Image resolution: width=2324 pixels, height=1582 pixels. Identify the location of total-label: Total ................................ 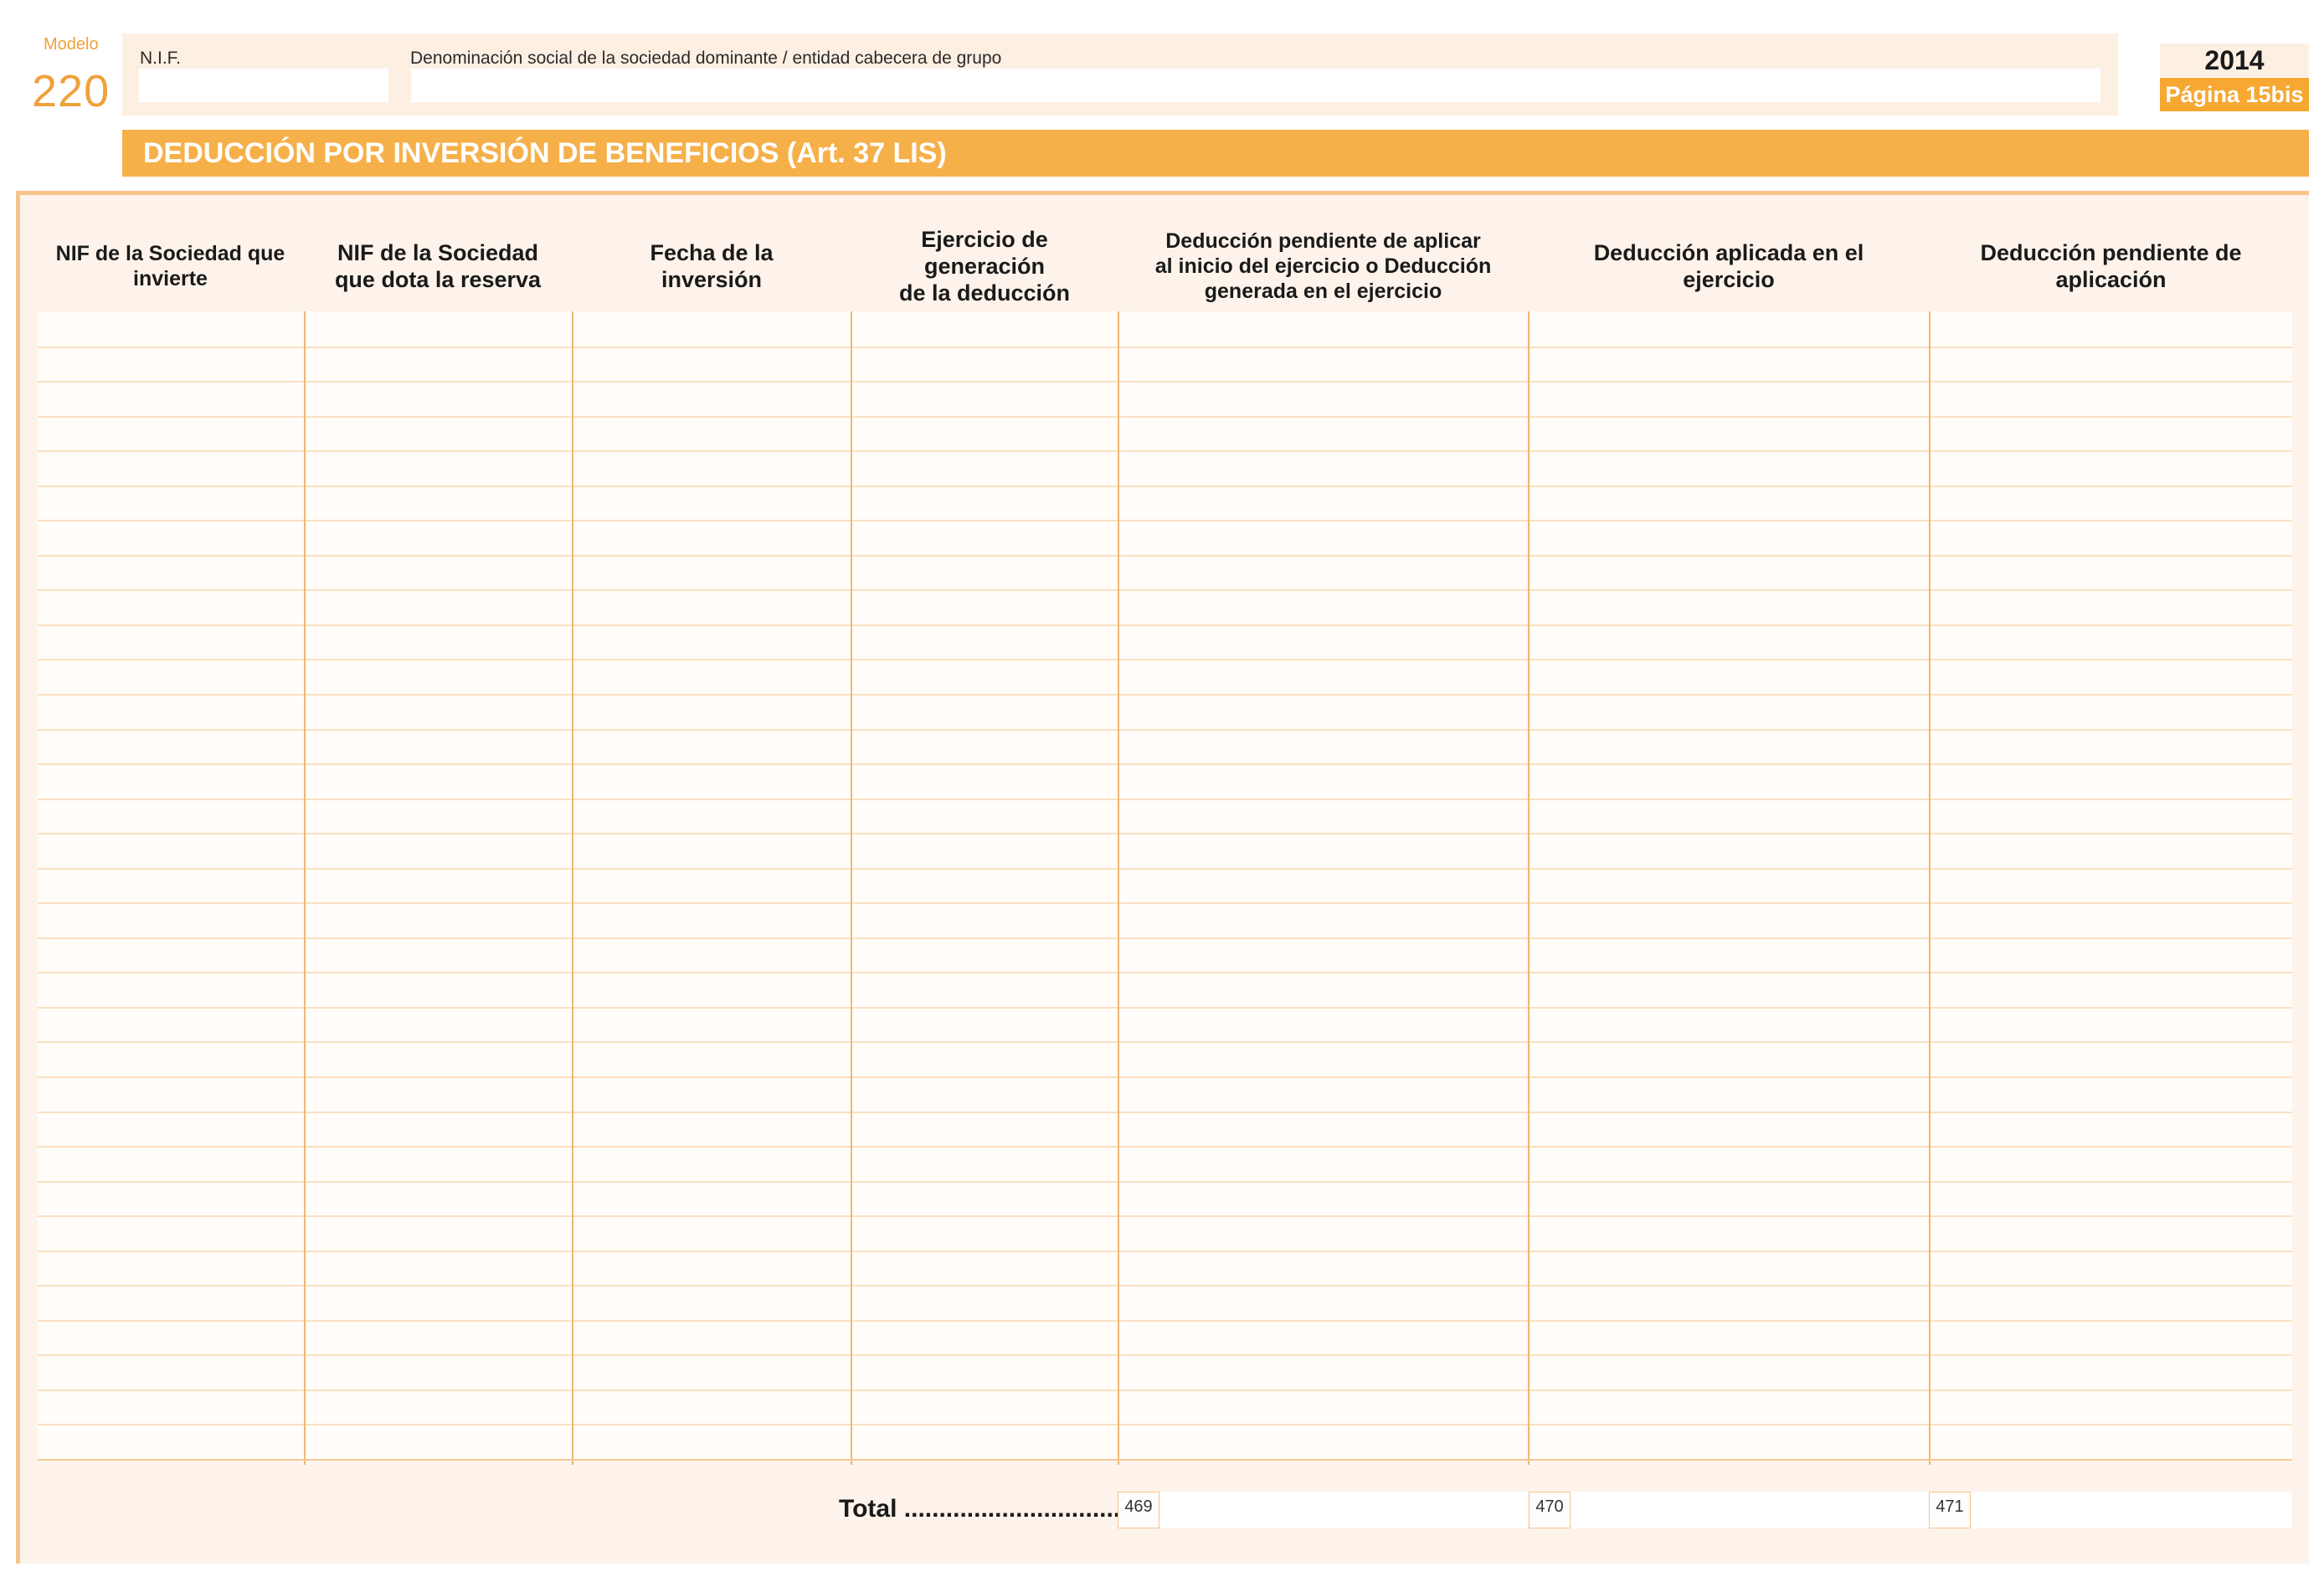
(980, 1509).